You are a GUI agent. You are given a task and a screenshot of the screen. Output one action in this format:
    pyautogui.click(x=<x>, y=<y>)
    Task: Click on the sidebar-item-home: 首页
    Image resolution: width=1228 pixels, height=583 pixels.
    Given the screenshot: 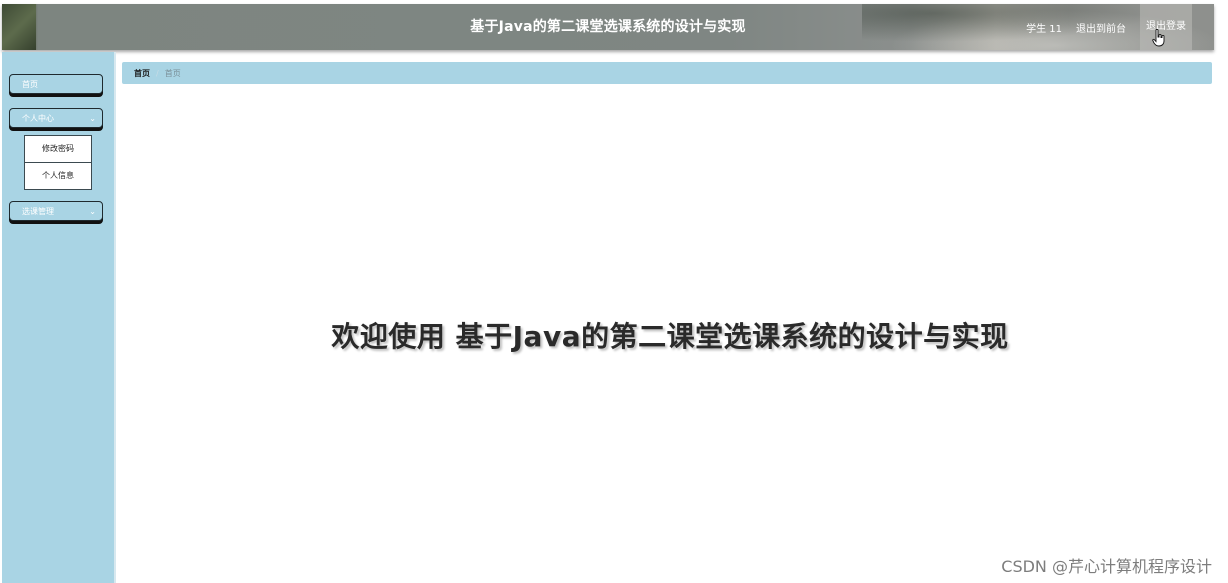 What is the action you would take?
    pyautogui.click(x=56, y=84)
    